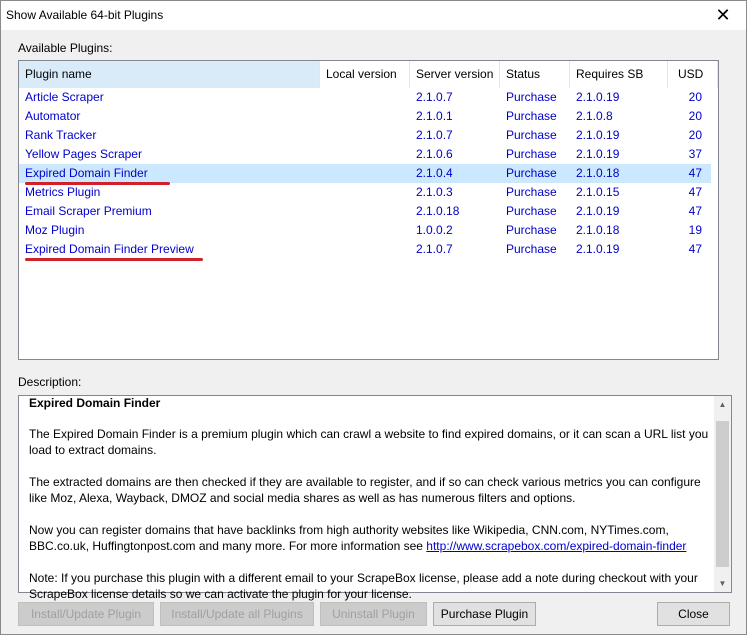 The image size is (747, 635). I want to click on table-cell-usd: 37, so click(695, 154).